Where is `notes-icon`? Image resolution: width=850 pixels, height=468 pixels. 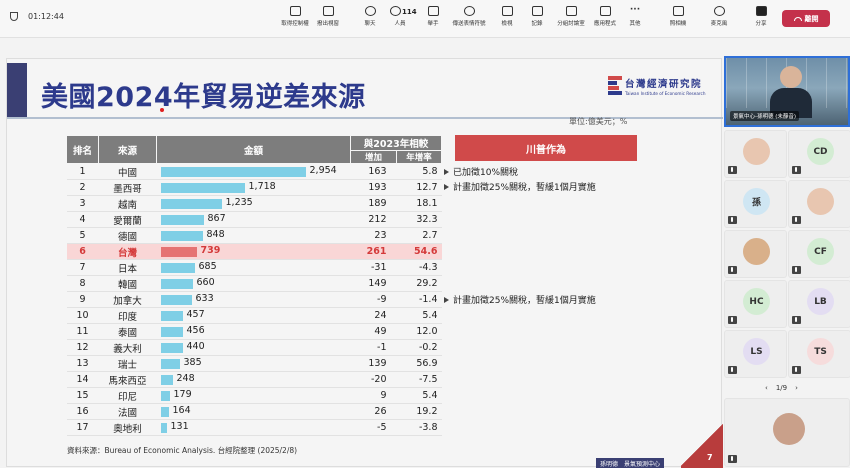 notes-icon is located at coordinates (537, 11).